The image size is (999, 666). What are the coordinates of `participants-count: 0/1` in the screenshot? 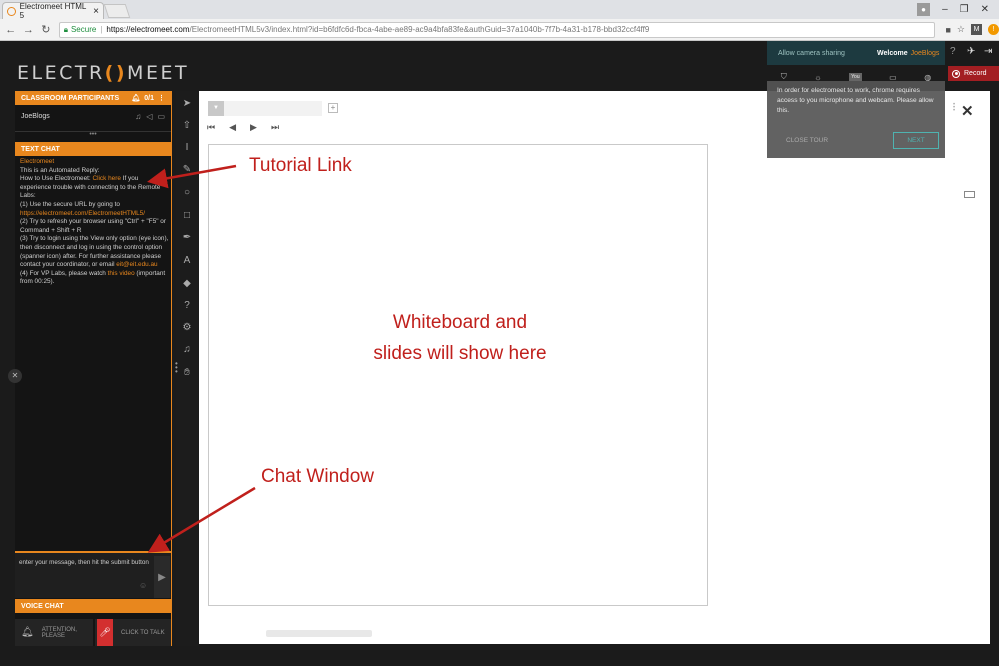 It's located at (149, 98).